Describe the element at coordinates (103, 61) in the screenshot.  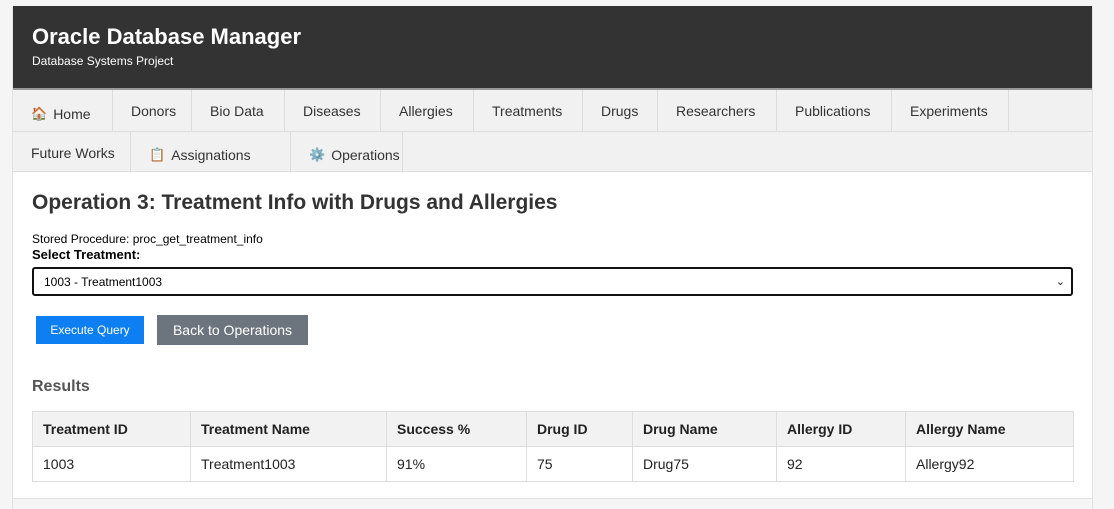
I see `app-subtitle: Database Systems Project` at that location.